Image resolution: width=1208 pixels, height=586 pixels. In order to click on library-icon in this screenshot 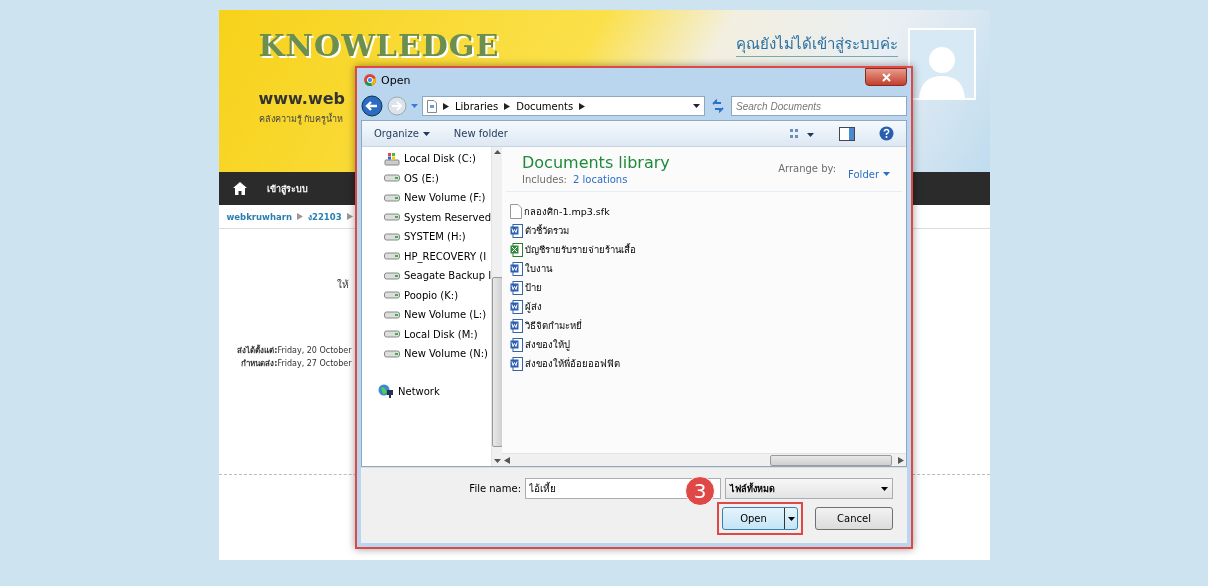, I will do `click(432, 106)`.